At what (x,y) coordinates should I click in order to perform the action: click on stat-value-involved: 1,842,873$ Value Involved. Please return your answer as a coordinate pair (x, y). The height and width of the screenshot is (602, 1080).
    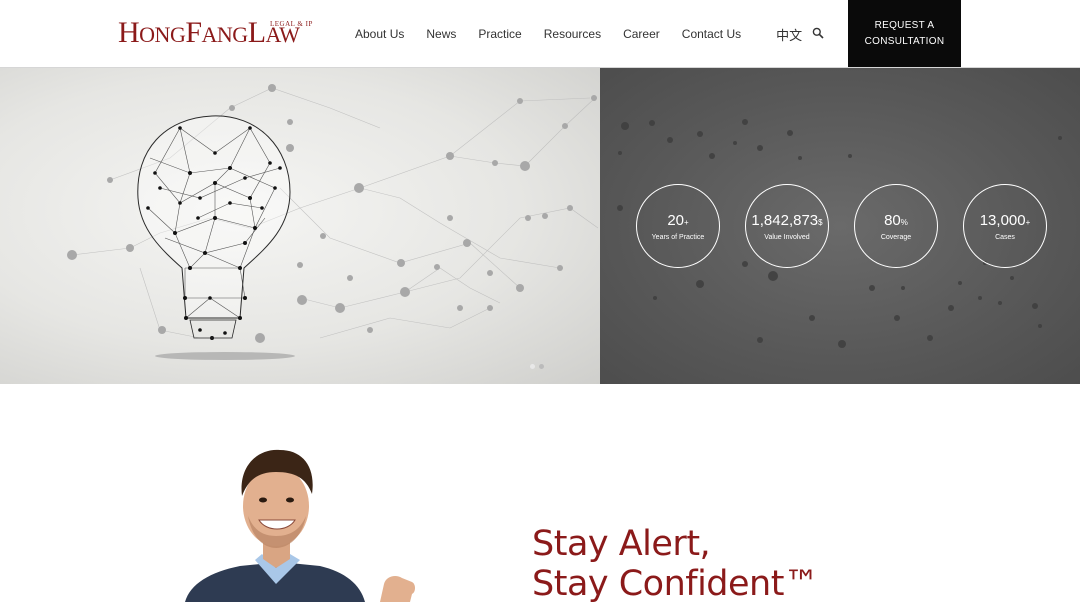
    Looking at the image, I should click on (787, 226).